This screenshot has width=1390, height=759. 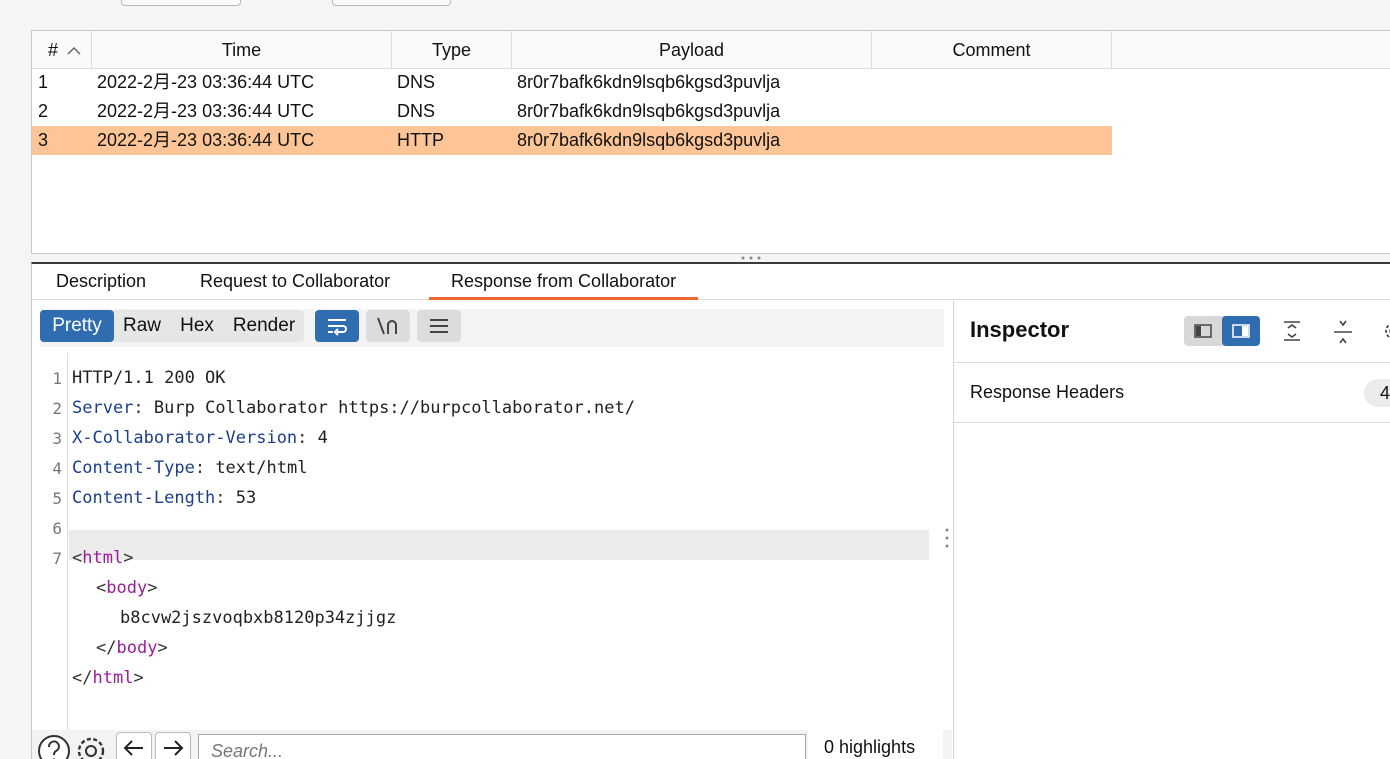 What do you see at coordinates (57, 498) in the screenshot?
I see `line-number: 5` at bounding box center [57, 498].